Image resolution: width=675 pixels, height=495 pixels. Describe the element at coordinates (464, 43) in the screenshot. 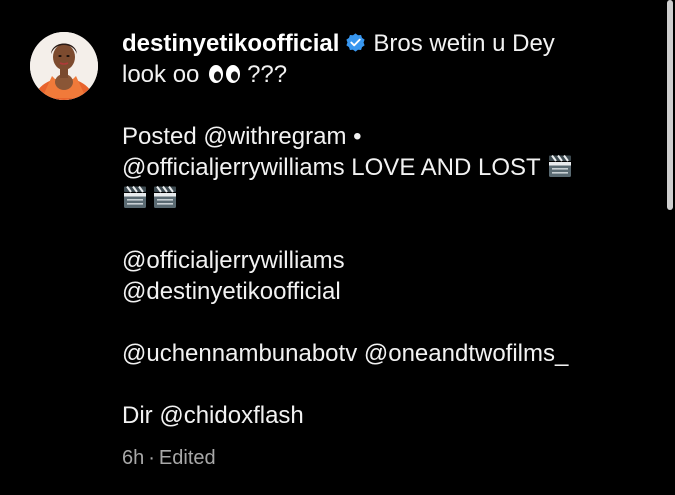

I see `caption-text: Bros wetin u Dey` at that location.